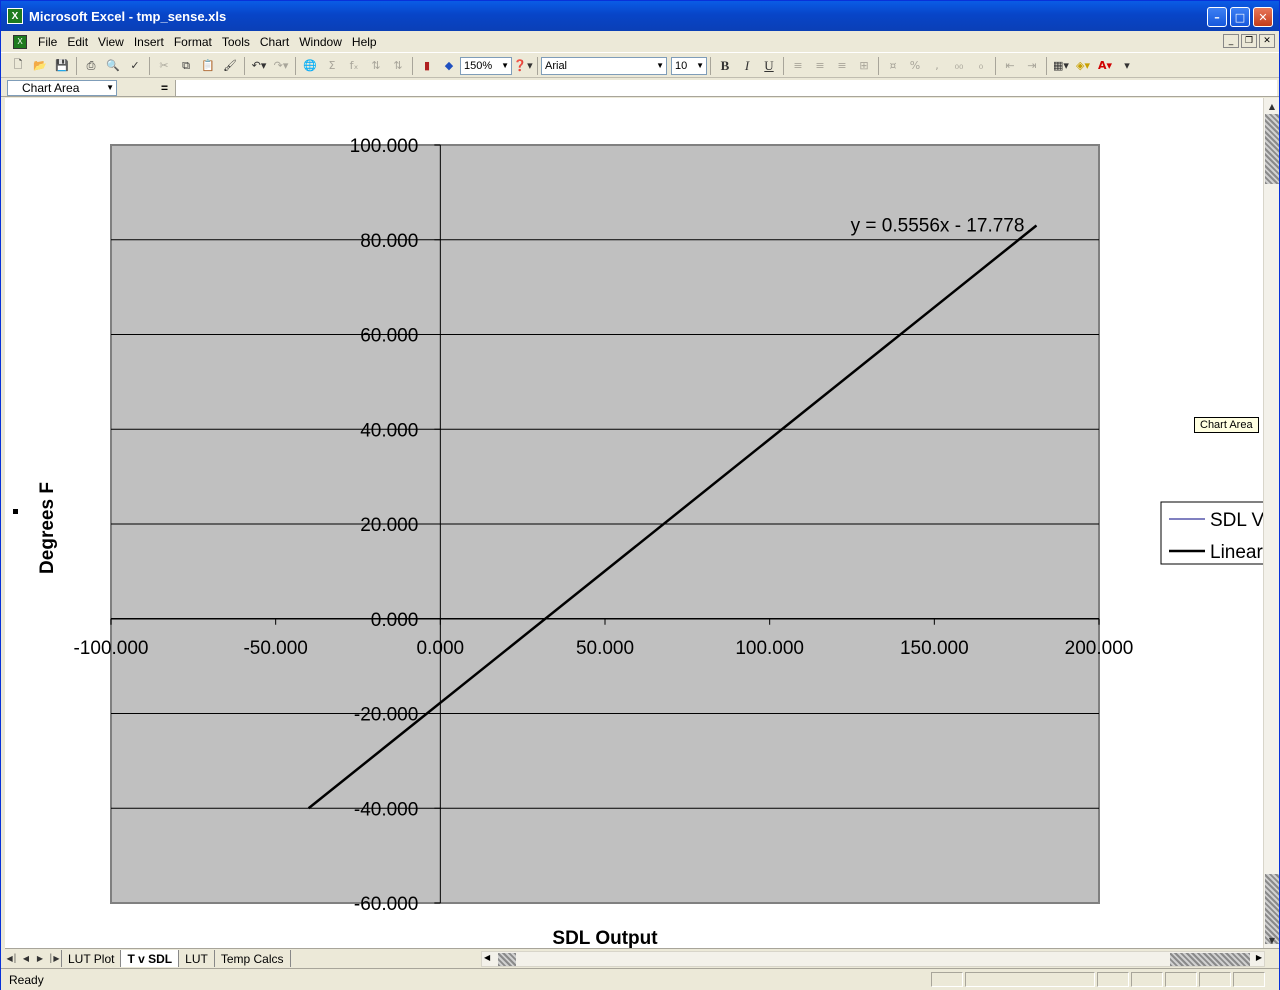 The image size is (1280, 990). Describe the element at coordinates (842, 66) in the screenshot. I see `align-right-icon: ≡` at that location.